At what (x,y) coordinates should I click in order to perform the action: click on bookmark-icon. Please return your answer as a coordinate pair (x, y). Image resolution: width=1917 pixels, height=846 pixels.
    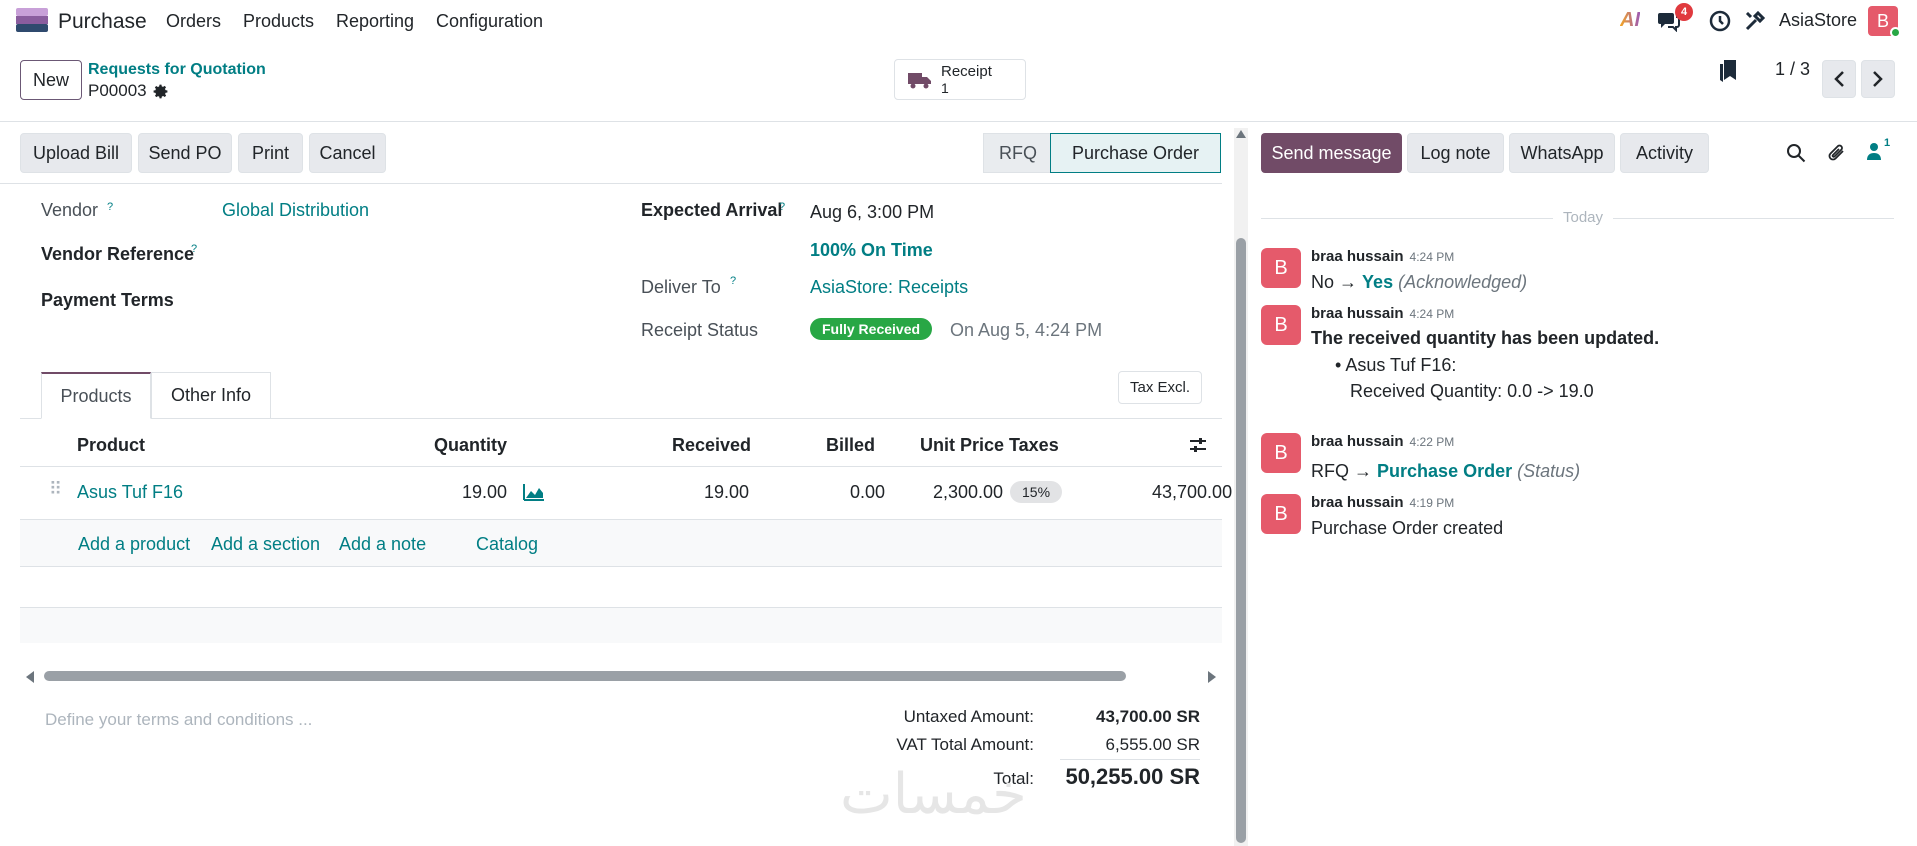
    Looking at the image, I should click on (1728, 73).